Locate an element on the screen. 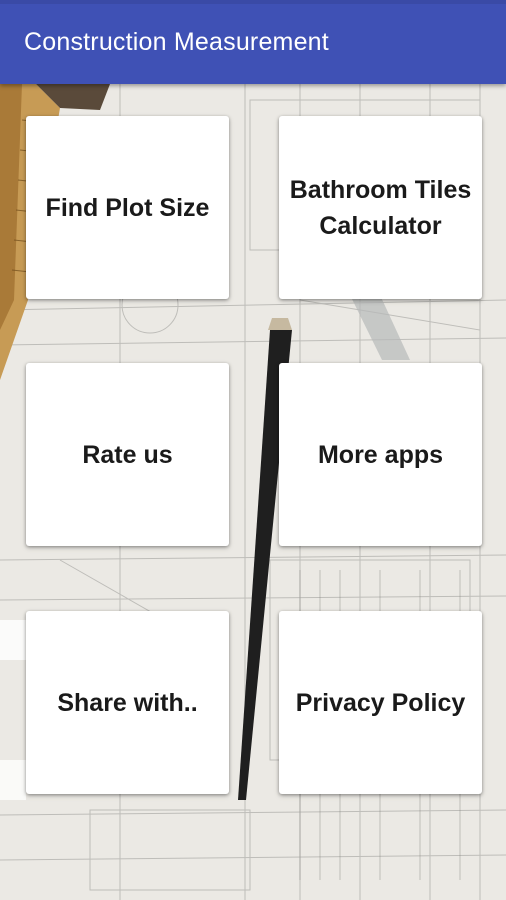 The height and width of the screenshot is (900, 506). bathroom-tiles-calculator-button: Bathroom Tiles Calculator is located at coordinates (380, 207).